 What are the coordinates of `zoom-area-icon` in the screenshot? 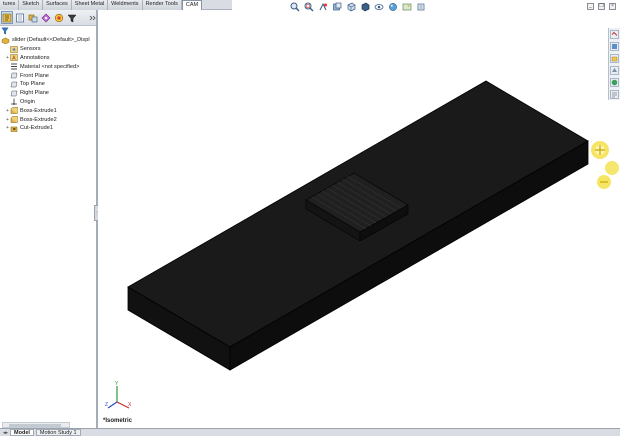 It's located at (308, 7).